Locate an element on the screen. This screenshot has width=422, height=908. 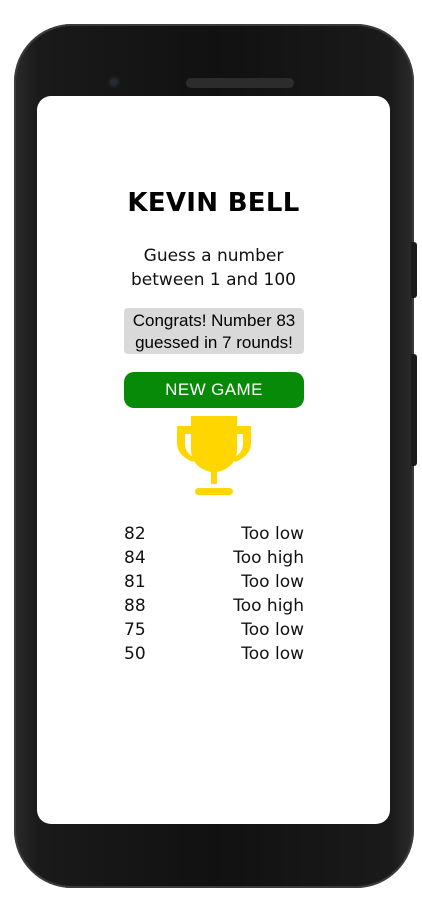
result-line-1: Congrats! Number 83 is located at coordinates (214, 320).